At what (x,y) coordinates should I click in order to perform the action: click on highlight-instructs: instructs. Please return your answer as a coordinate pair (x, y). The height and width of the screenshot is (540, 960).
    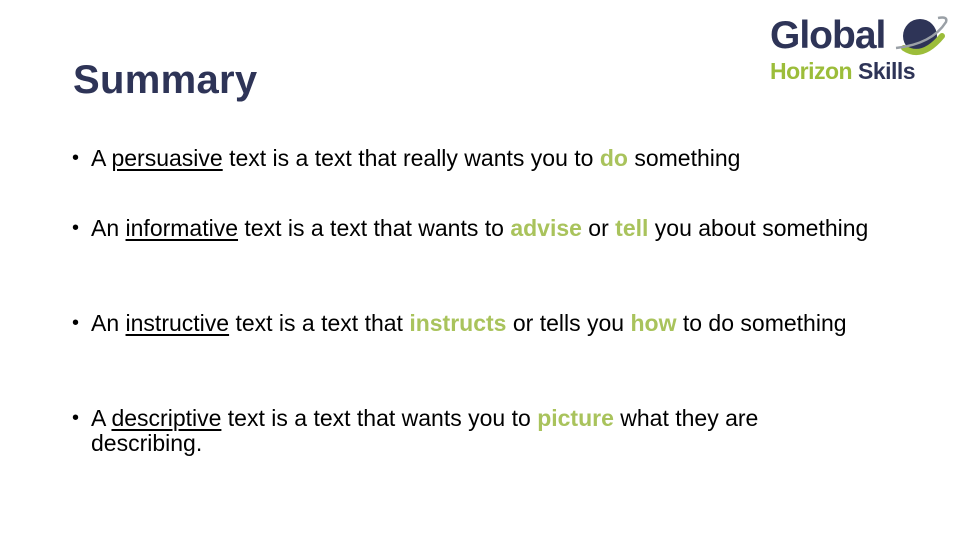
    Looking at the image, I should click on (458, 323).